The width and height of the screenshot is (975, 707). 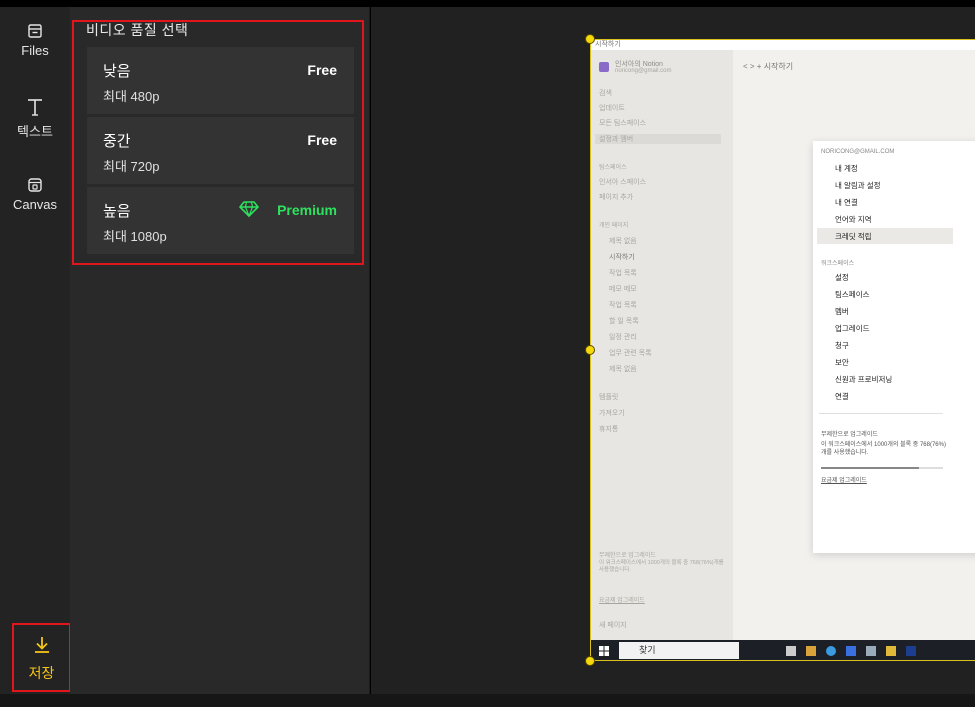 I want to click on download-icon, so click(x=42, y=645).